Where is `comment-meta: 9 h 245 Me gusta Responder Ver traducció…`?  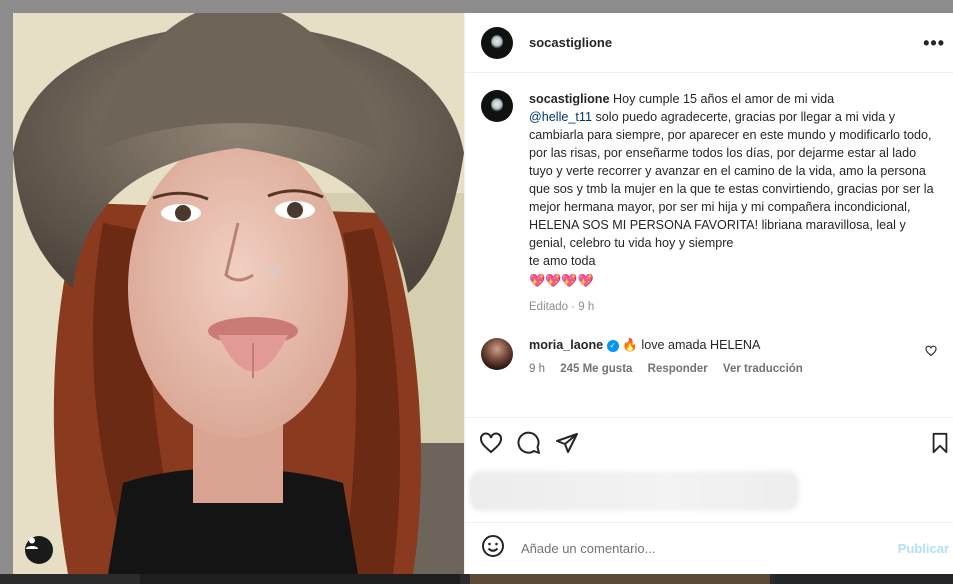 comment-meta: 9 h 245 Me gusta Responder Ver traducció… is located at coordinates (672, 369).